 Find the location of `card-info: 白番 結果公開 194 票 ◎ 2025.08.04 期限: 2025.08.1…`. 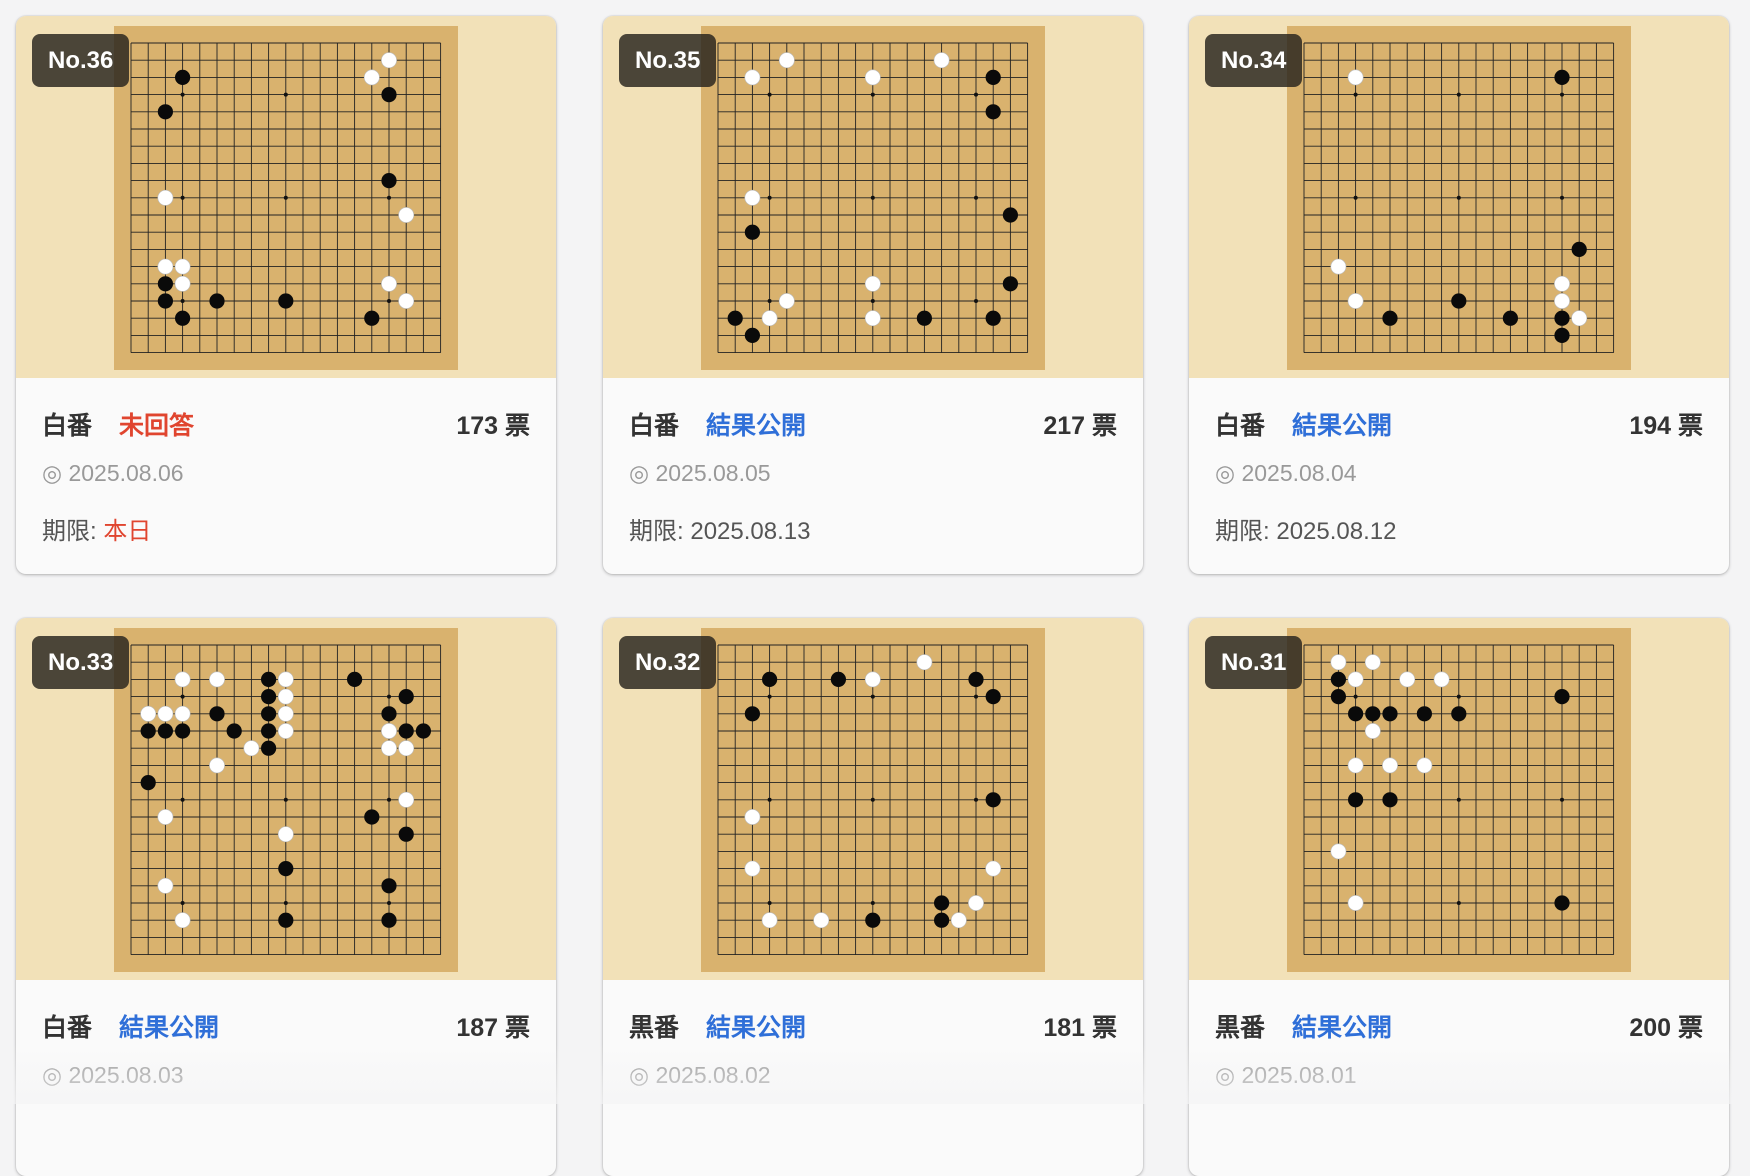

card-info: 白番 結果公開 194 票 ◎ 2025.08.04 期限: 2025.08.1… is located at coordinates (1459, 476).